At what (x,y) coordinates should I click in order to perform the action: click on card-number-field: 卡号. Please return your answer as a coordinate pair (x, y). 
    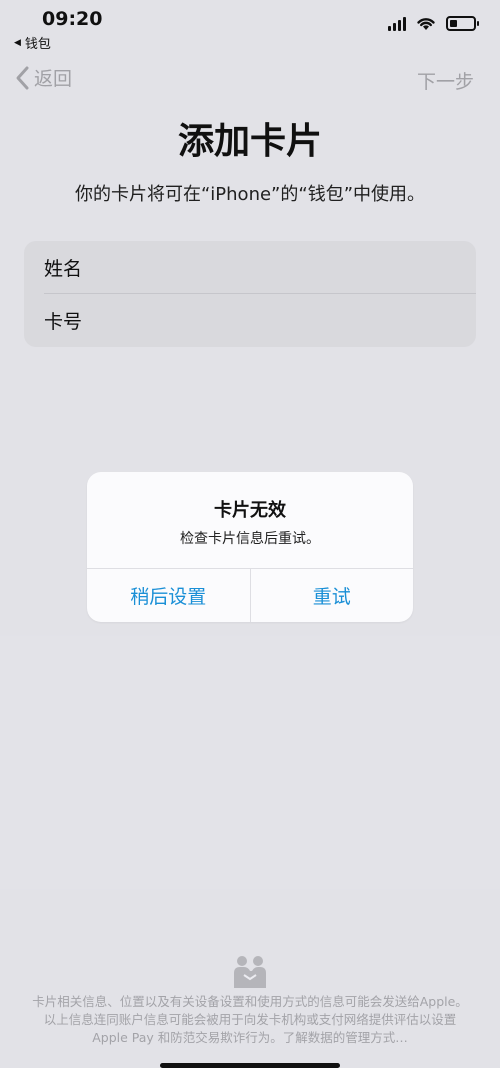
    Looking at the image, I should click on (250, 320).